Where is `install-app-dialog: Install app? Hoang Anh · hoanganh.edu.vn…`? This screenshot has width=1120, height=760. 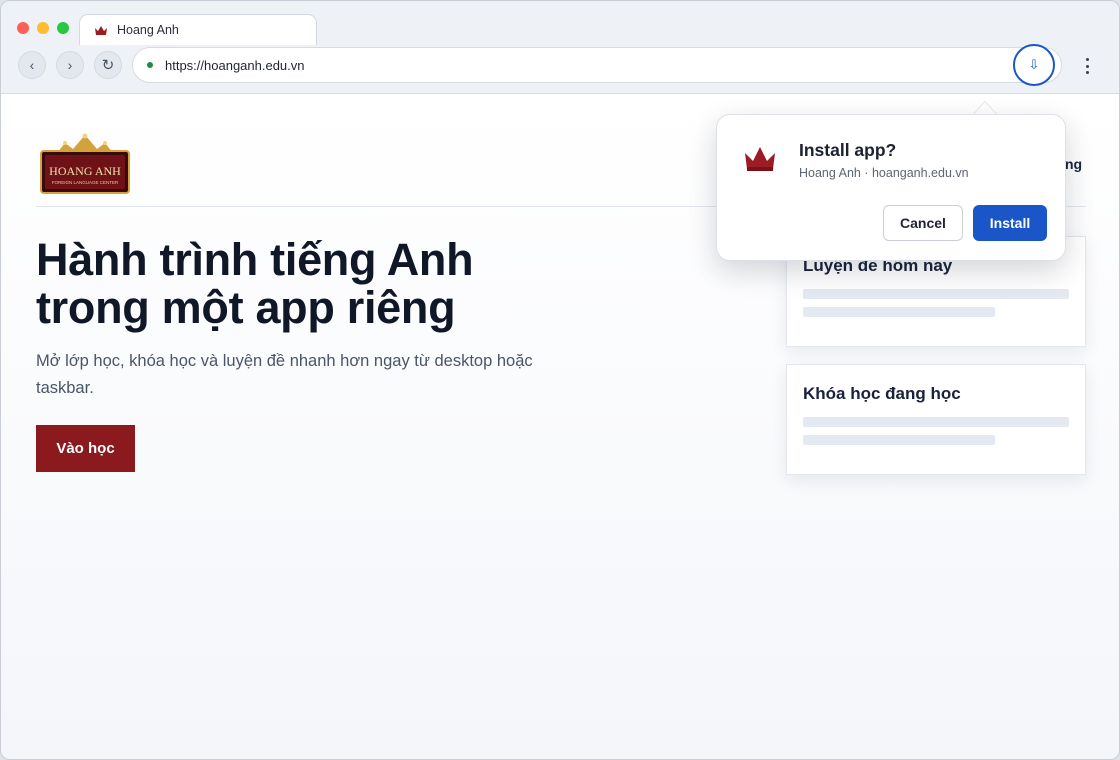 install-app-dialog: Install app? Hoang Anh · hoanganh.edu.vn… is located at coordinates (891, 187).